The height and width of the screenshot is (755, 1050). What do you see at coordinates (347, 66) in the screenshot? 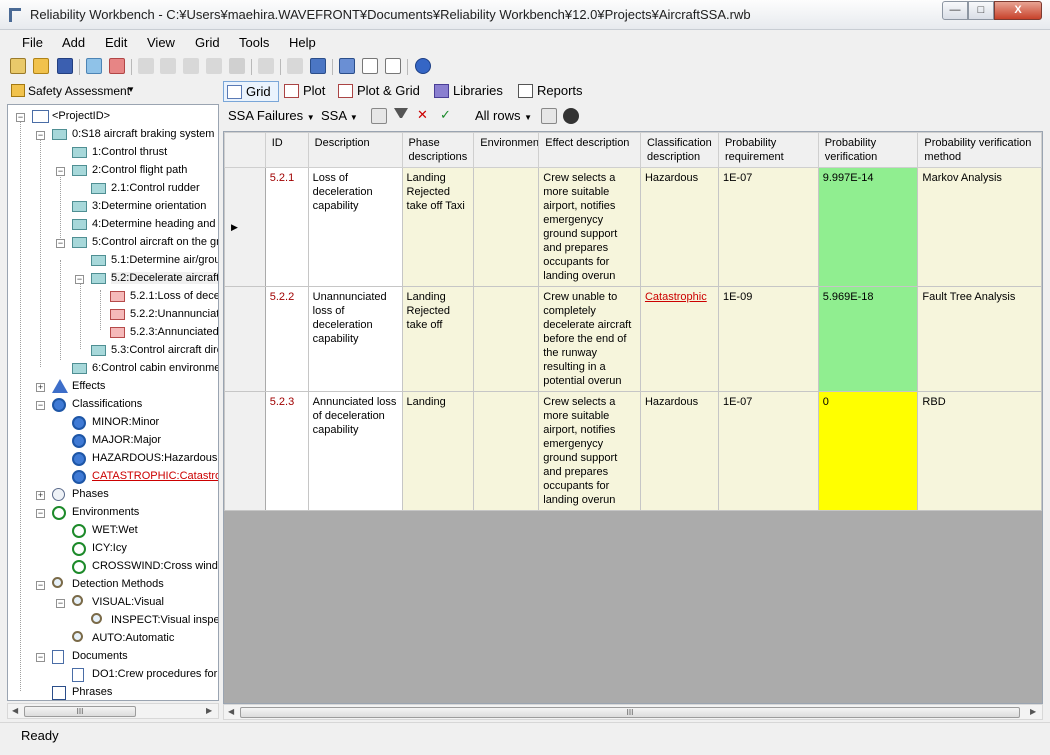
I see `library-icon` at bounding box center [347, 66].